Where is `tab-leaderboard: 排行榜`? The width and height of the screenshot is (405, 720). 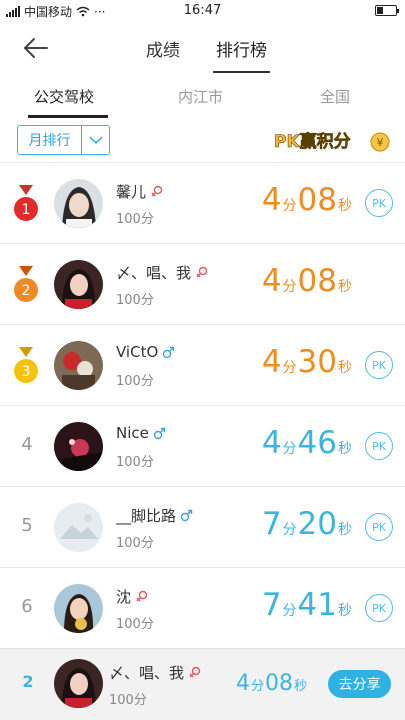
tab-leaderboard: 排行榜 is located at coordinates (241, 48).